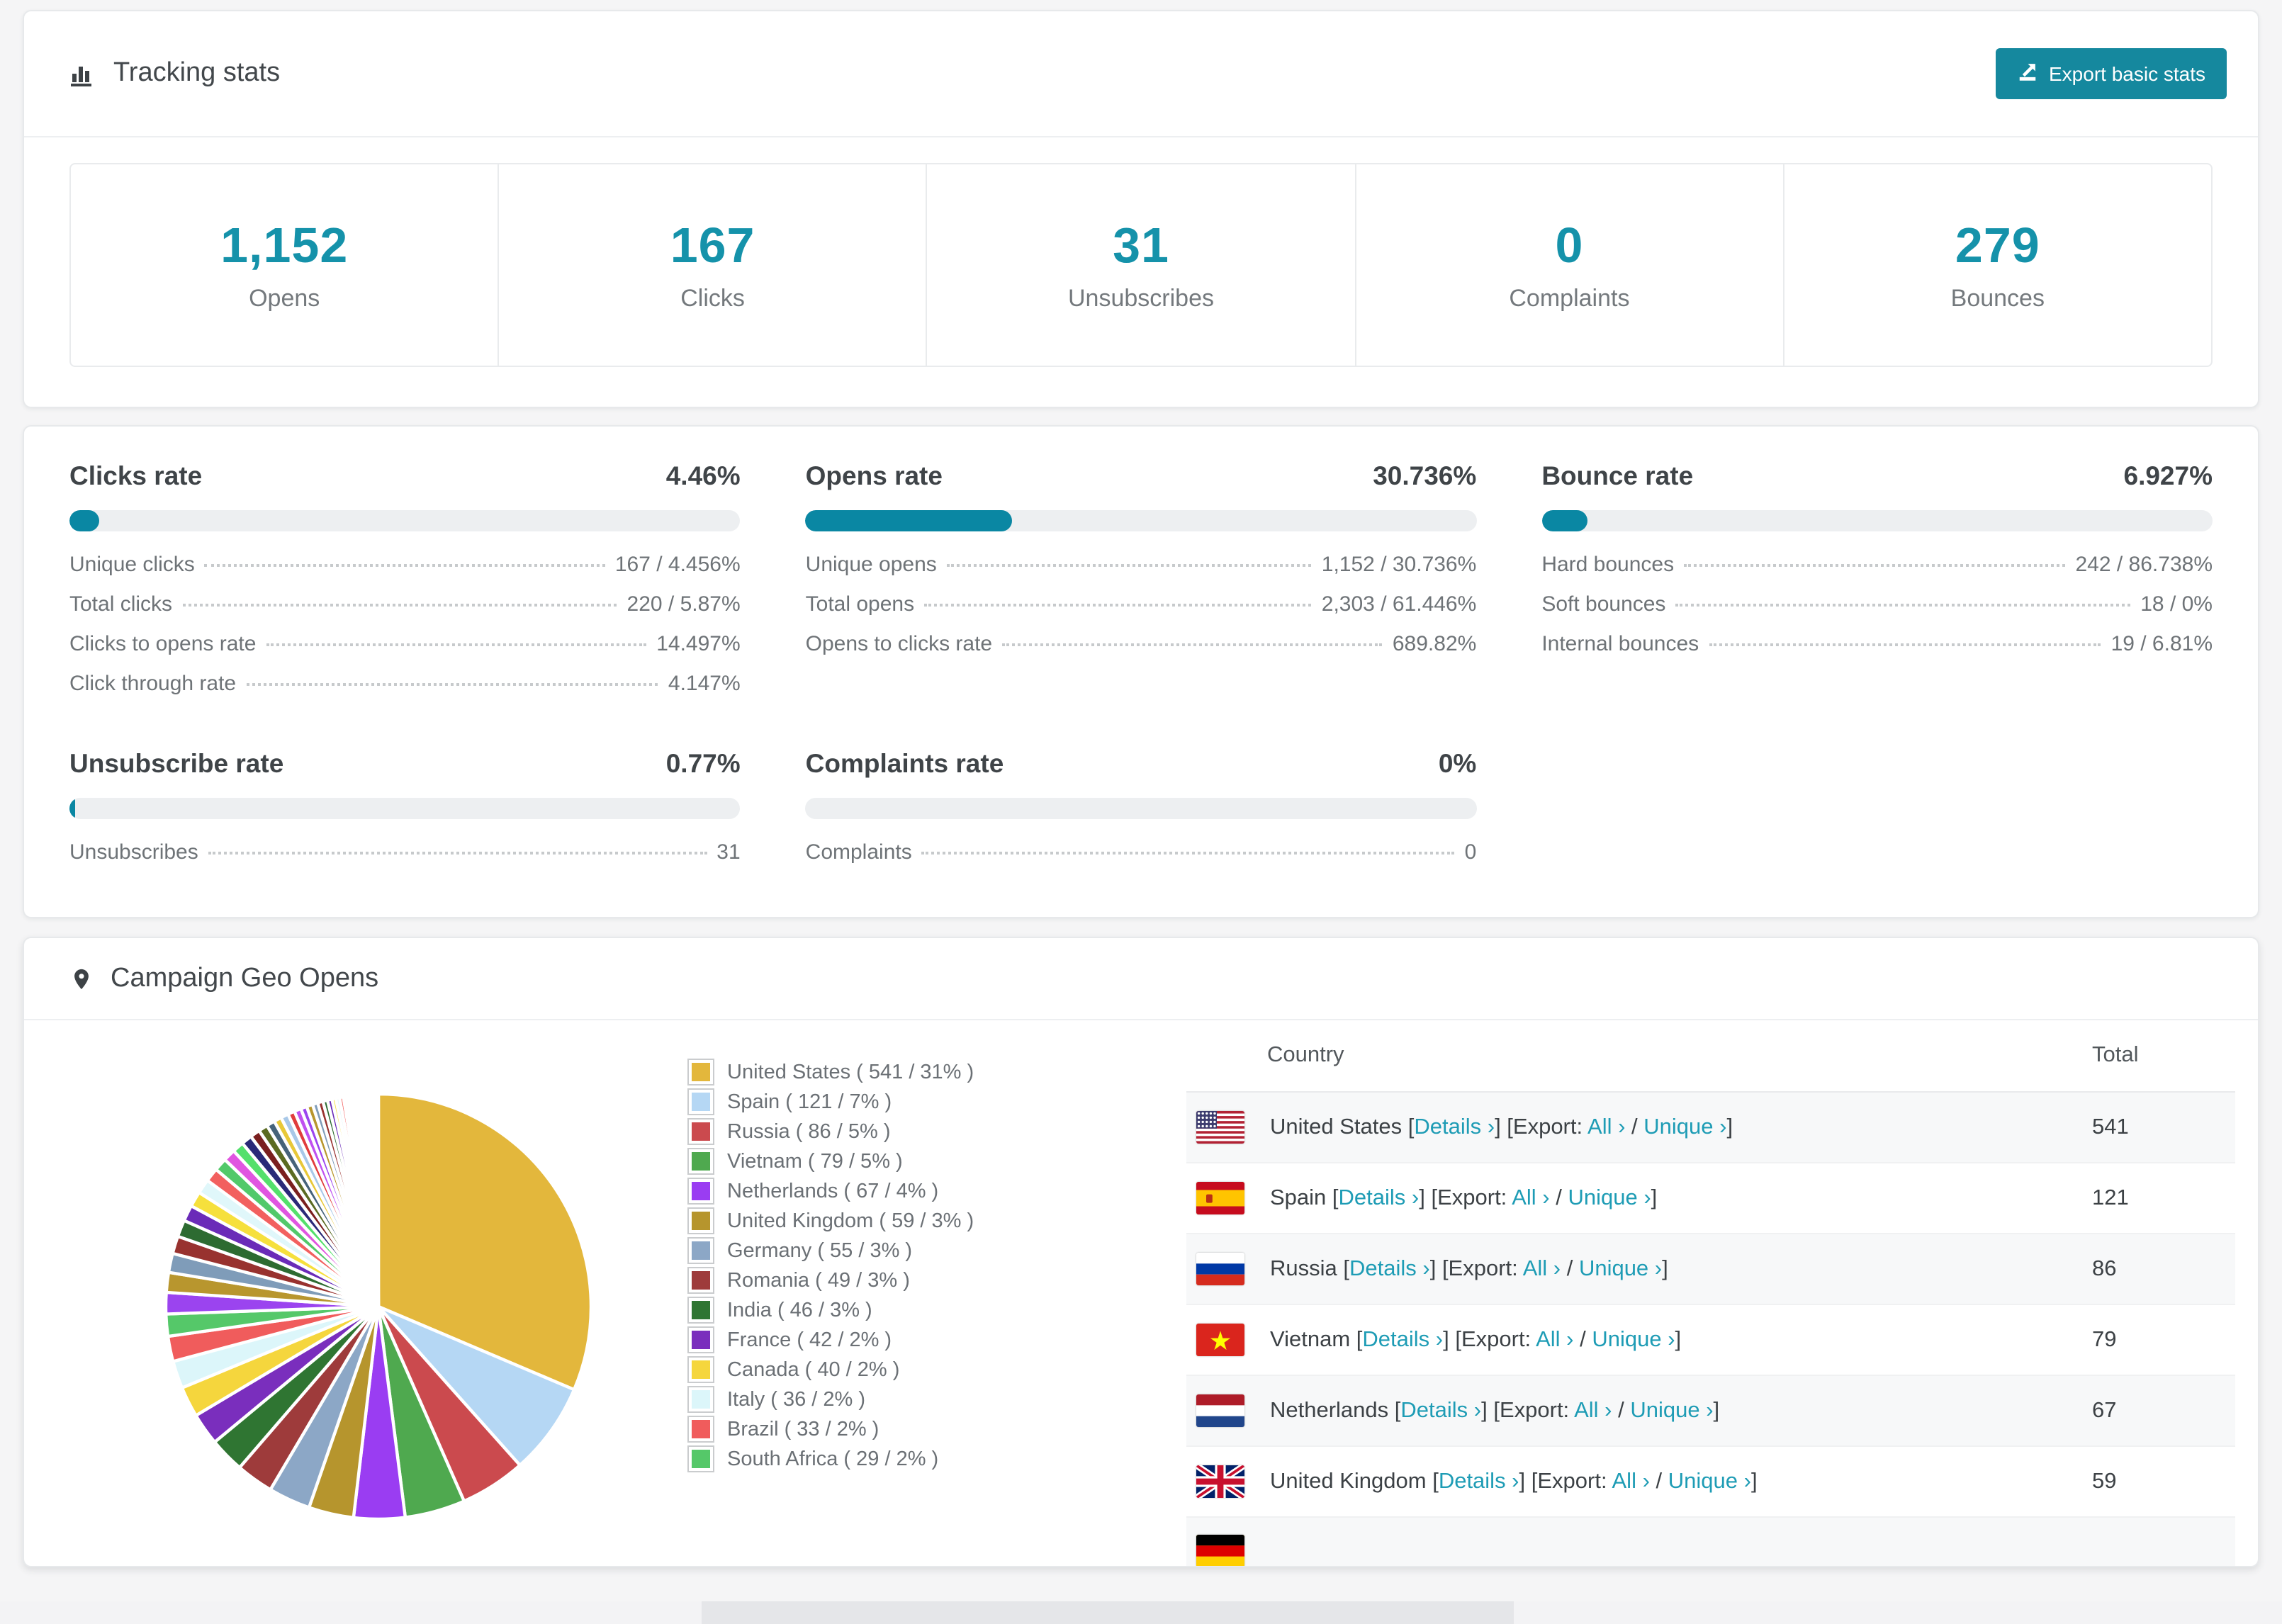 The height and width of the screenshot is (1624, 2282). What do you see at coordinates (1877, 520) in the screenshot?
I see `rate-progress-bar` at bounding box center [1877, 520].